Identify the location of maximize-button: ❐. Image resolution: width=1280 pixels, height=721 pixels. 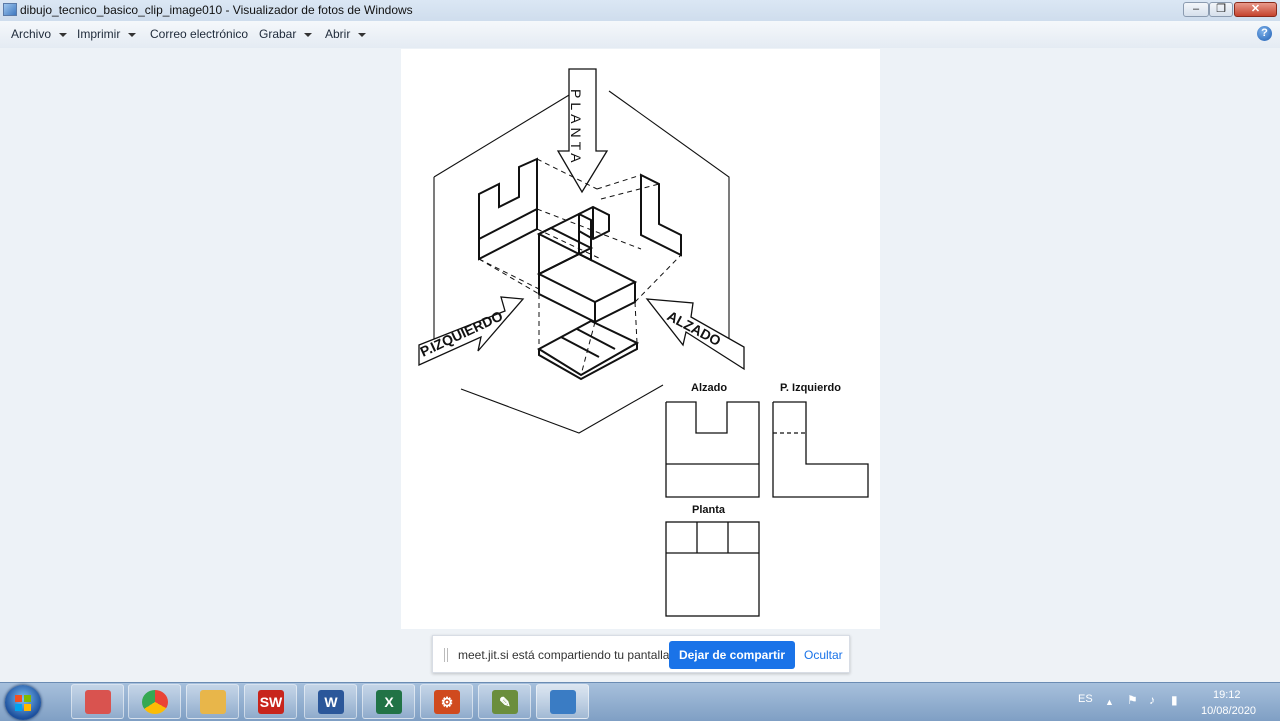
(1221, 9).